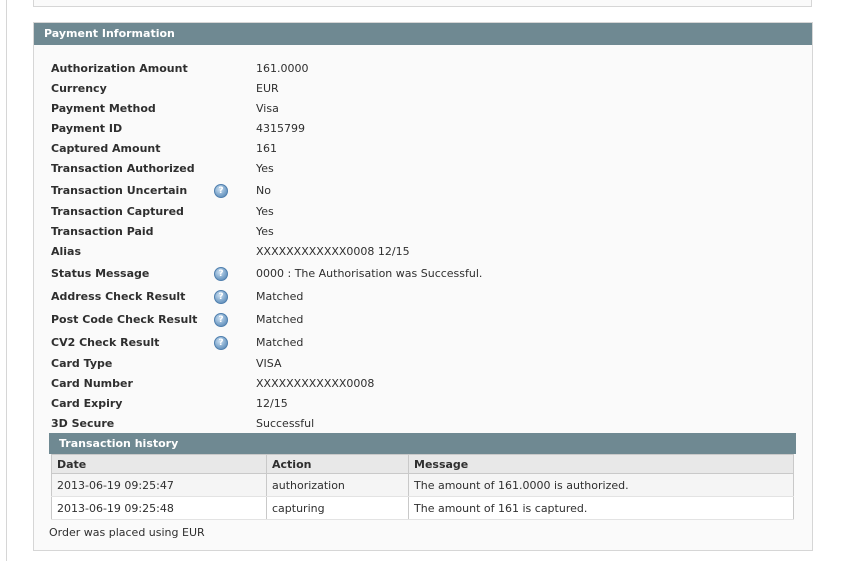 This screenshot has height=561, width=842. Describe the element at coordinates (82, 363) in the screenshot. I see `field-label: Card Type` at that location.